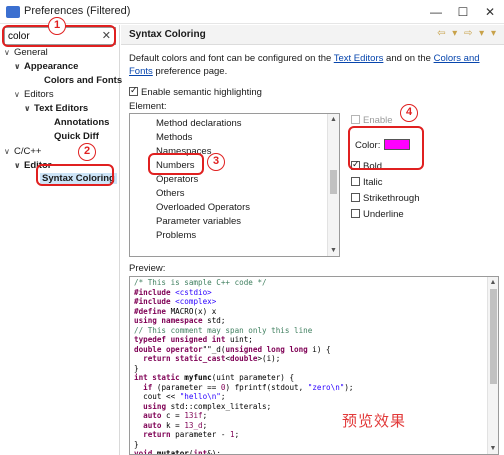 The image size is (504, 455). I want to click on list-item: Parameter variables, so click(198, 221).